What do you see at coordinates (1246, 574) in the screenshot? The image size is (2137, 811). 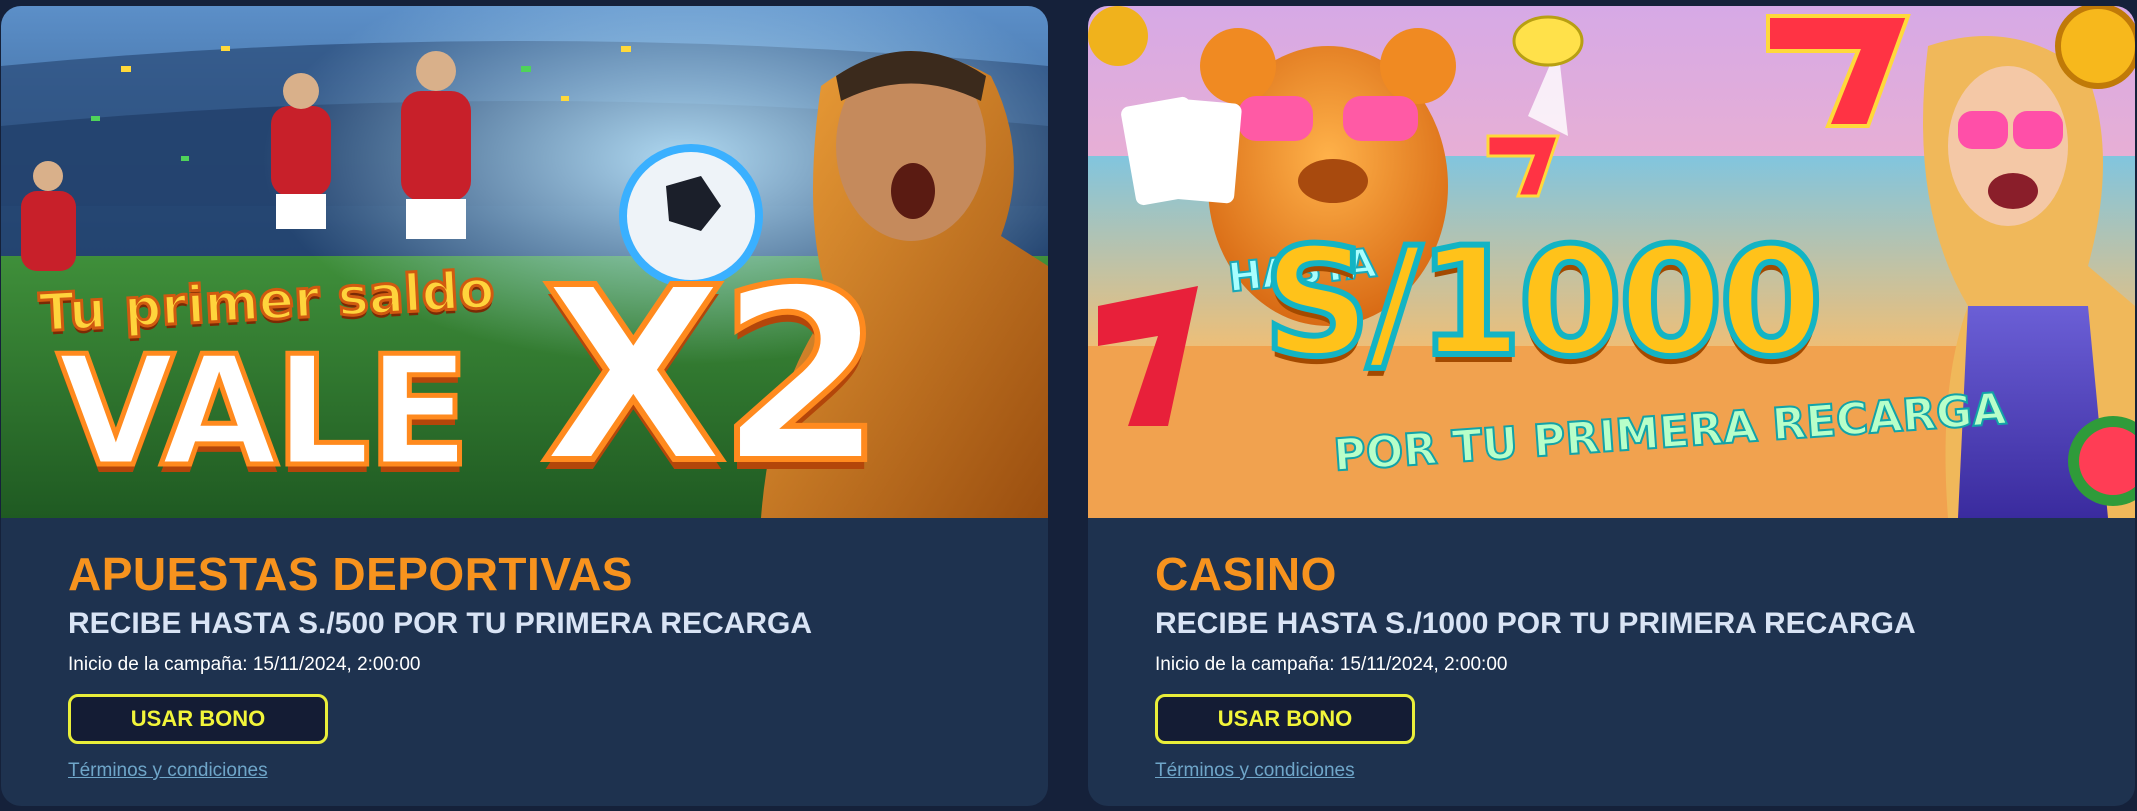 I see `promo-category-title: CASINO` at bounding box center [1246, 574].